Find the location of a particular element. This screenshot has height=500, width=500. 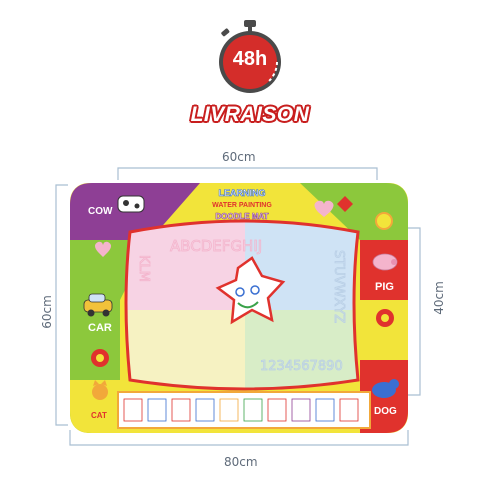

label-pig: PIG is located at coordinates (384, 287).